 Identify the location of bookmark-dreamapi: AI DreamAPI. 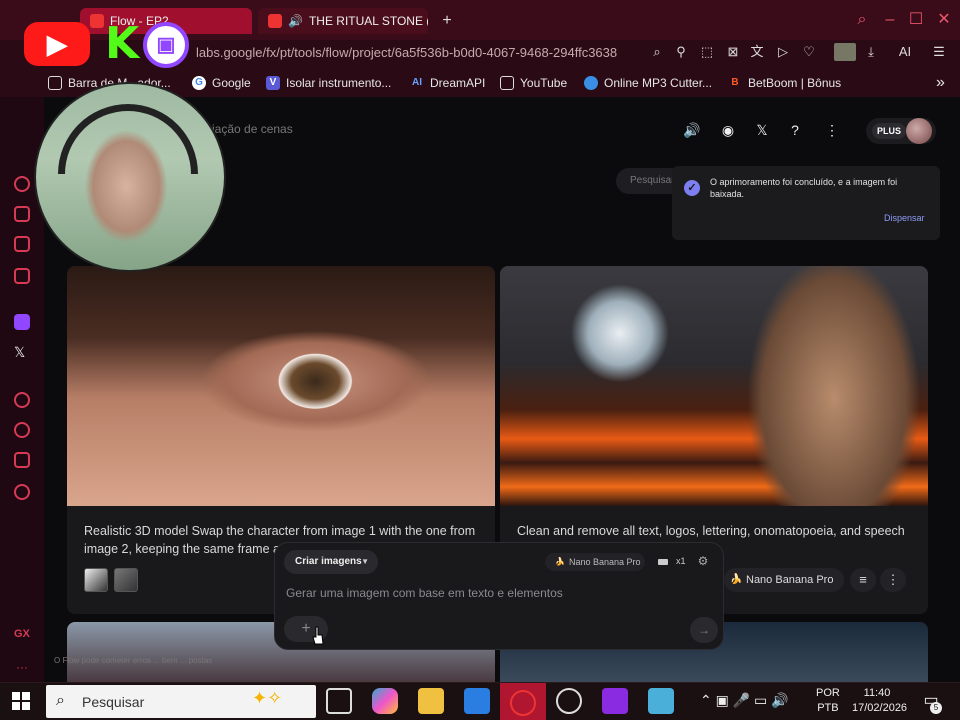
(447, 83).